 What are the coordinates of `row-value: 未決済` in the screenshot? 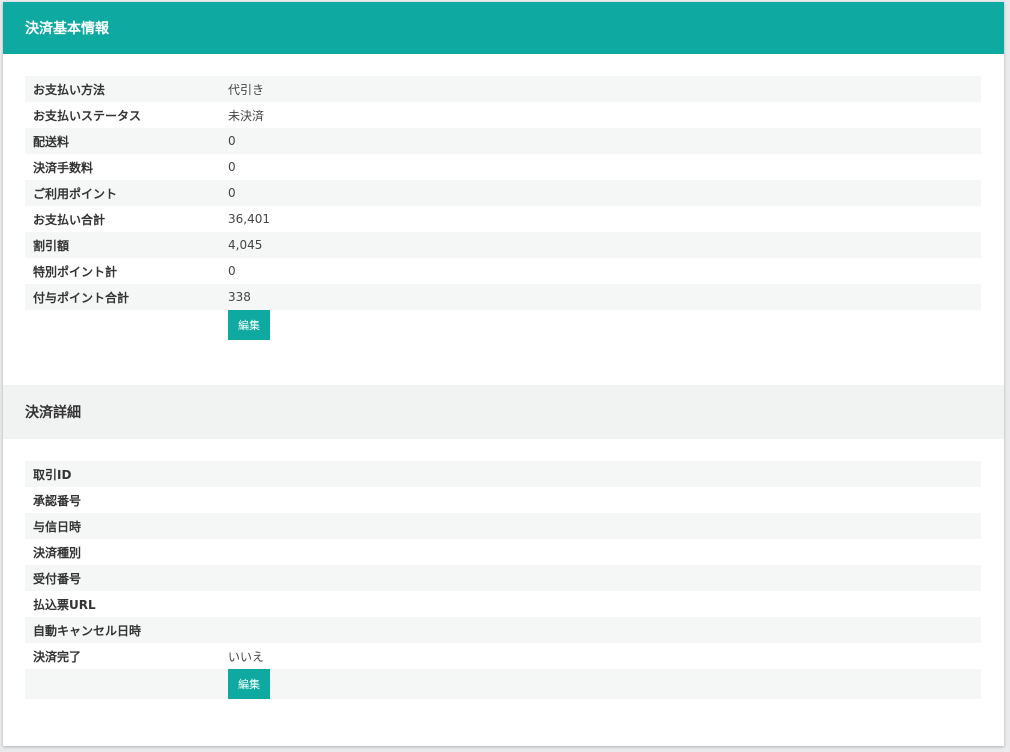 It's located at (246, 115).